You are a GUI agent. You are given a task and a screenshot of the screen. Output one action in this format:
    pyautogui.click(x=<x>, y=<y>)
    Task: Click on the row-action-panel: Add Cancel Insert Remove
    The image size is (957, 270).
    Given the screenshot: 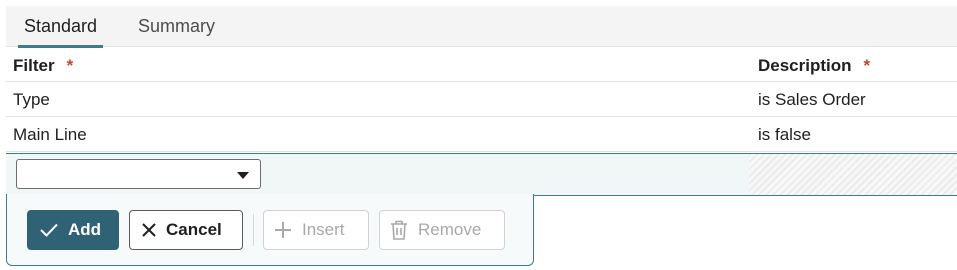 What is the action you would take?
    pyautogui.click(x=270, y=230)
    